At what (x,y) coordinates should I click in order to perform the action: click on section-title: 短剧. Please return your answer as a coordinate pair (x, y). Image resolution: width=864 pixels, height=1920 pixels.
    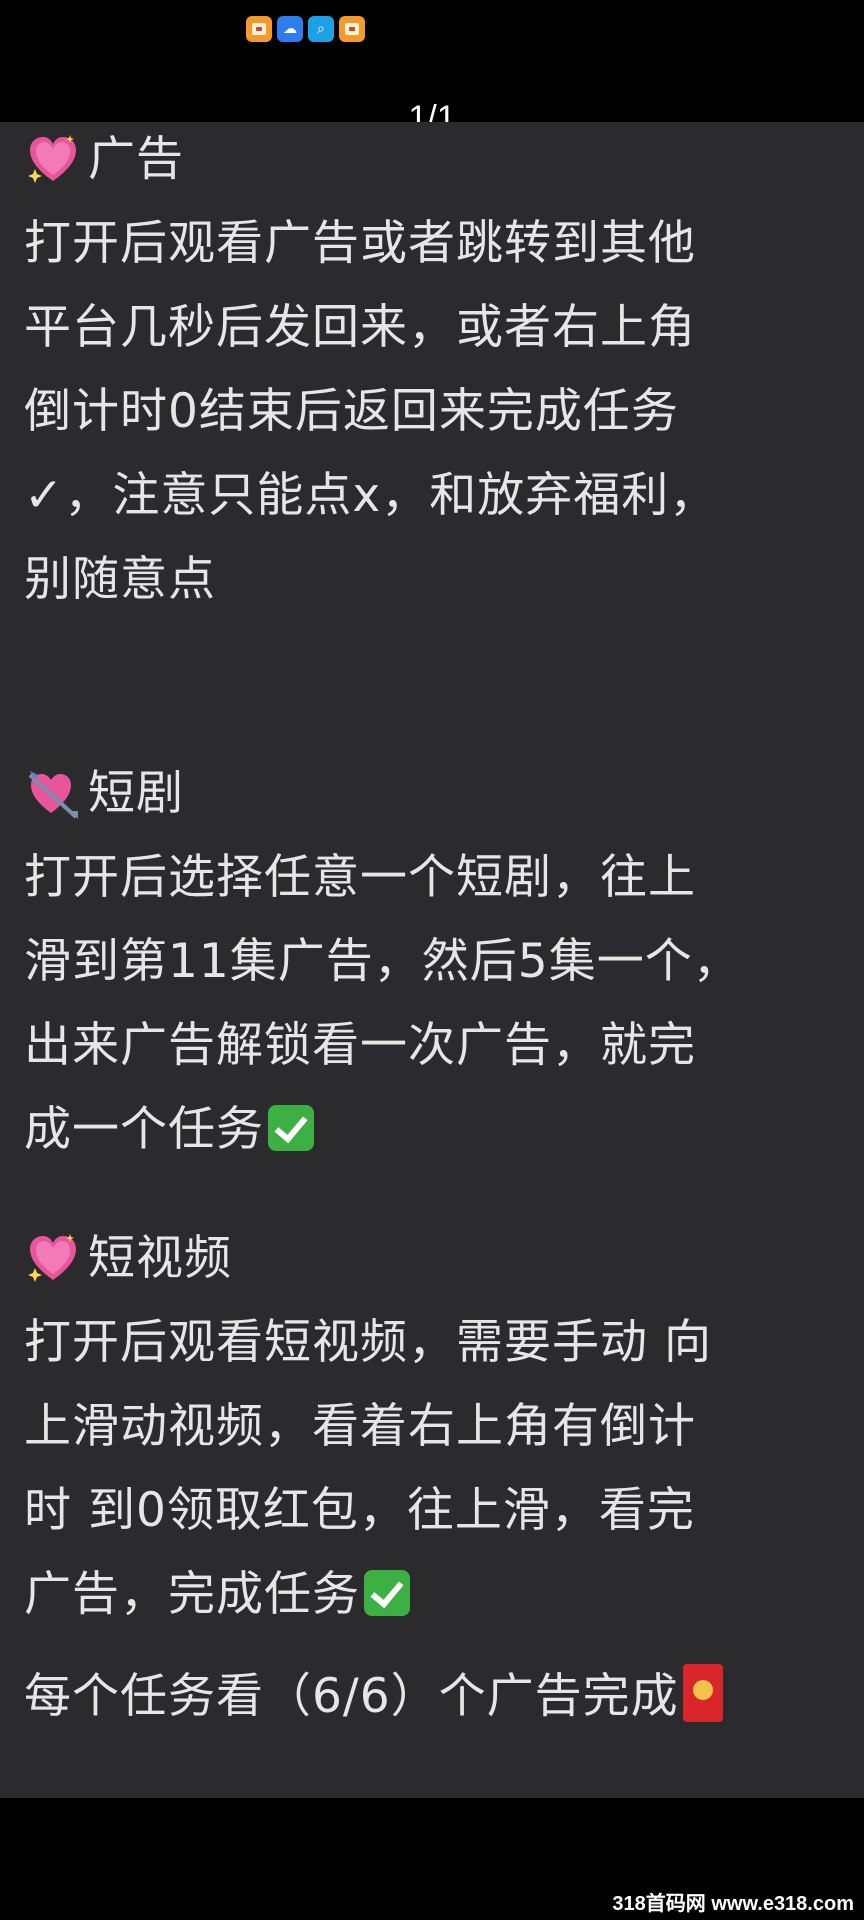
    Looking at the image, I should click on (136, 793).